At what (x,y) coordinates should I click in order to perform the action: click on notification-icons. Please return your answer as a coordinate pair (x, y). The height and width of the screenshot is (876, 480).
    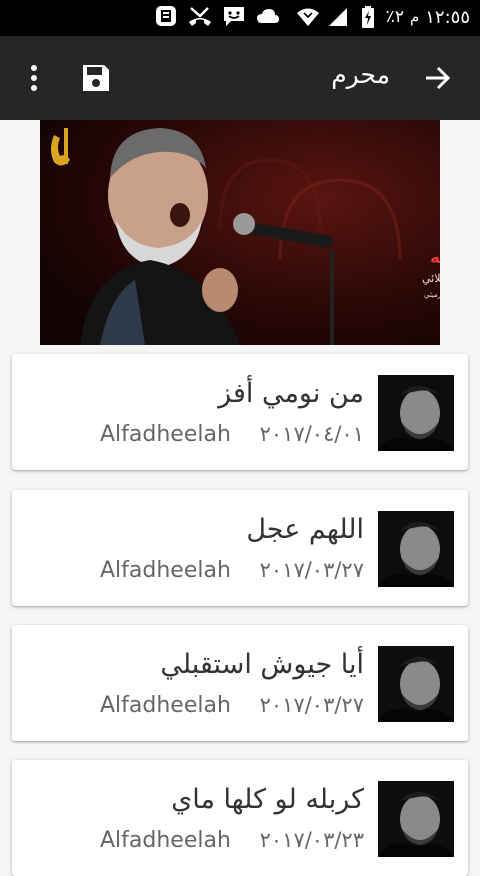
    Looking at the image, I should click on (217, 16).